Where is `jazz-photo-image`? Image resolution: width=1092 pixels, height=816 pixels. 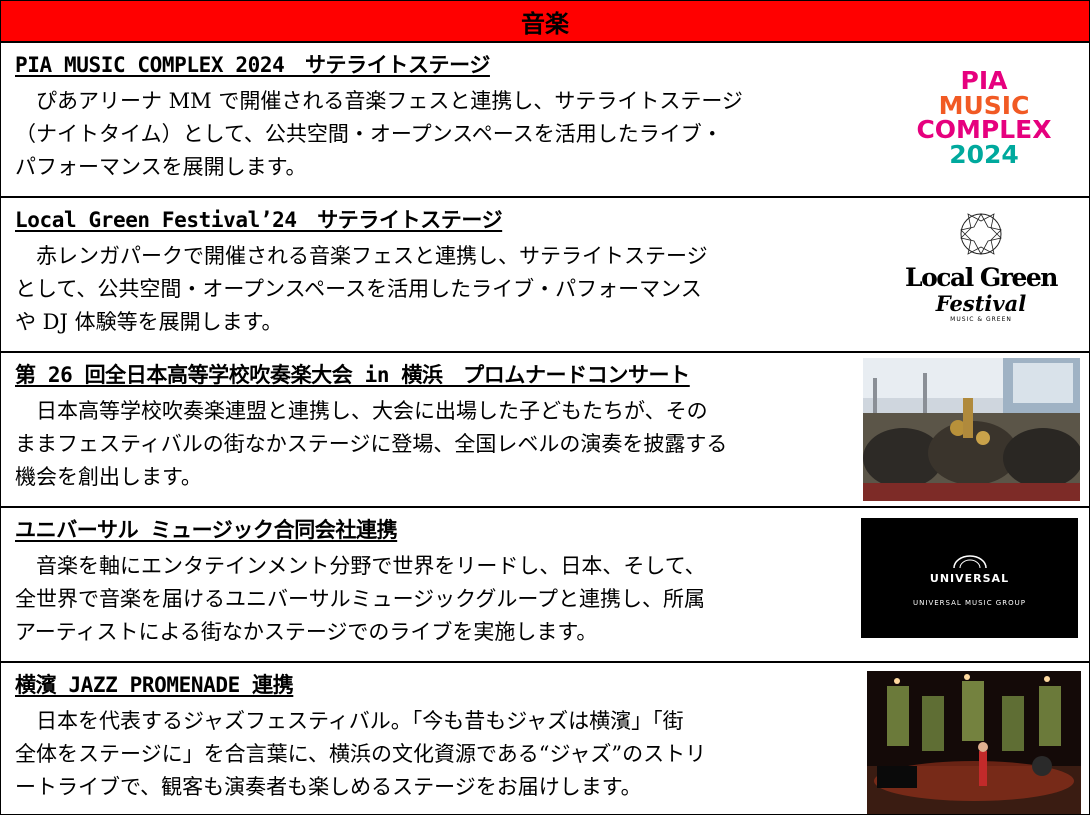 jazz-photo-image is located at coordinates (974, 742).